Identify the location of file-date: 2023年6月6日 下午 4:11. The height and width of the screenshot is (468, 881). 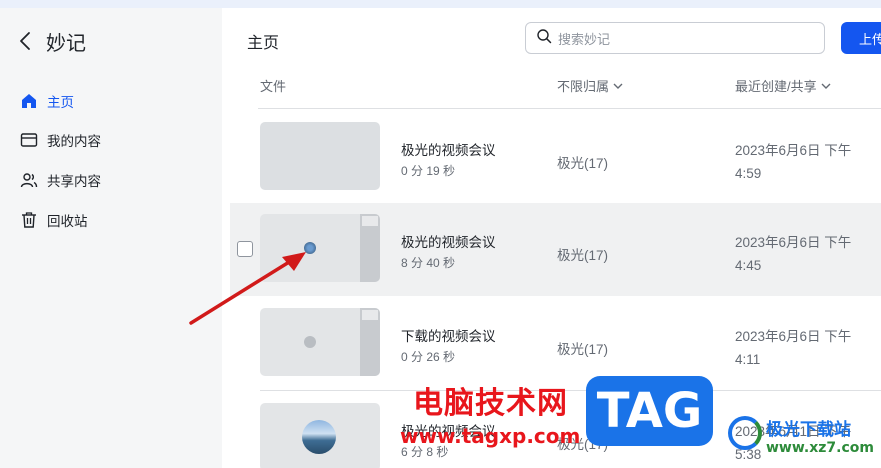
(793, 348).